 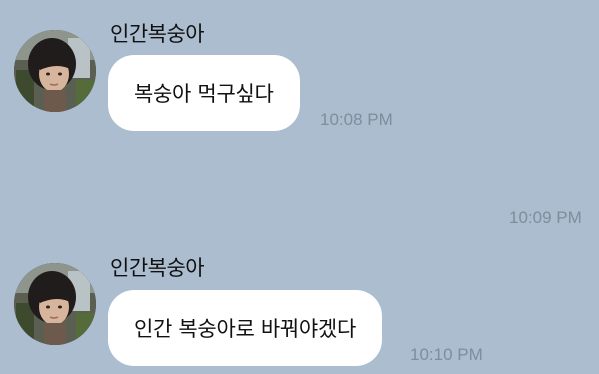 What do you see at coordinates (245, 328) in the screenshot?
I see `message-bubble: 인간 복숭아로 바꿔야겠다` at bounding box center [245, 328].